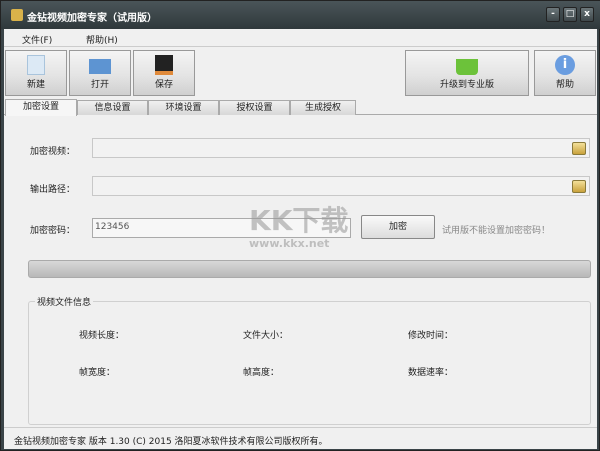  Describe the element at coordinates (254, 107) in the screenshot. I see `tab-license-settings: 授权设置` at that location.